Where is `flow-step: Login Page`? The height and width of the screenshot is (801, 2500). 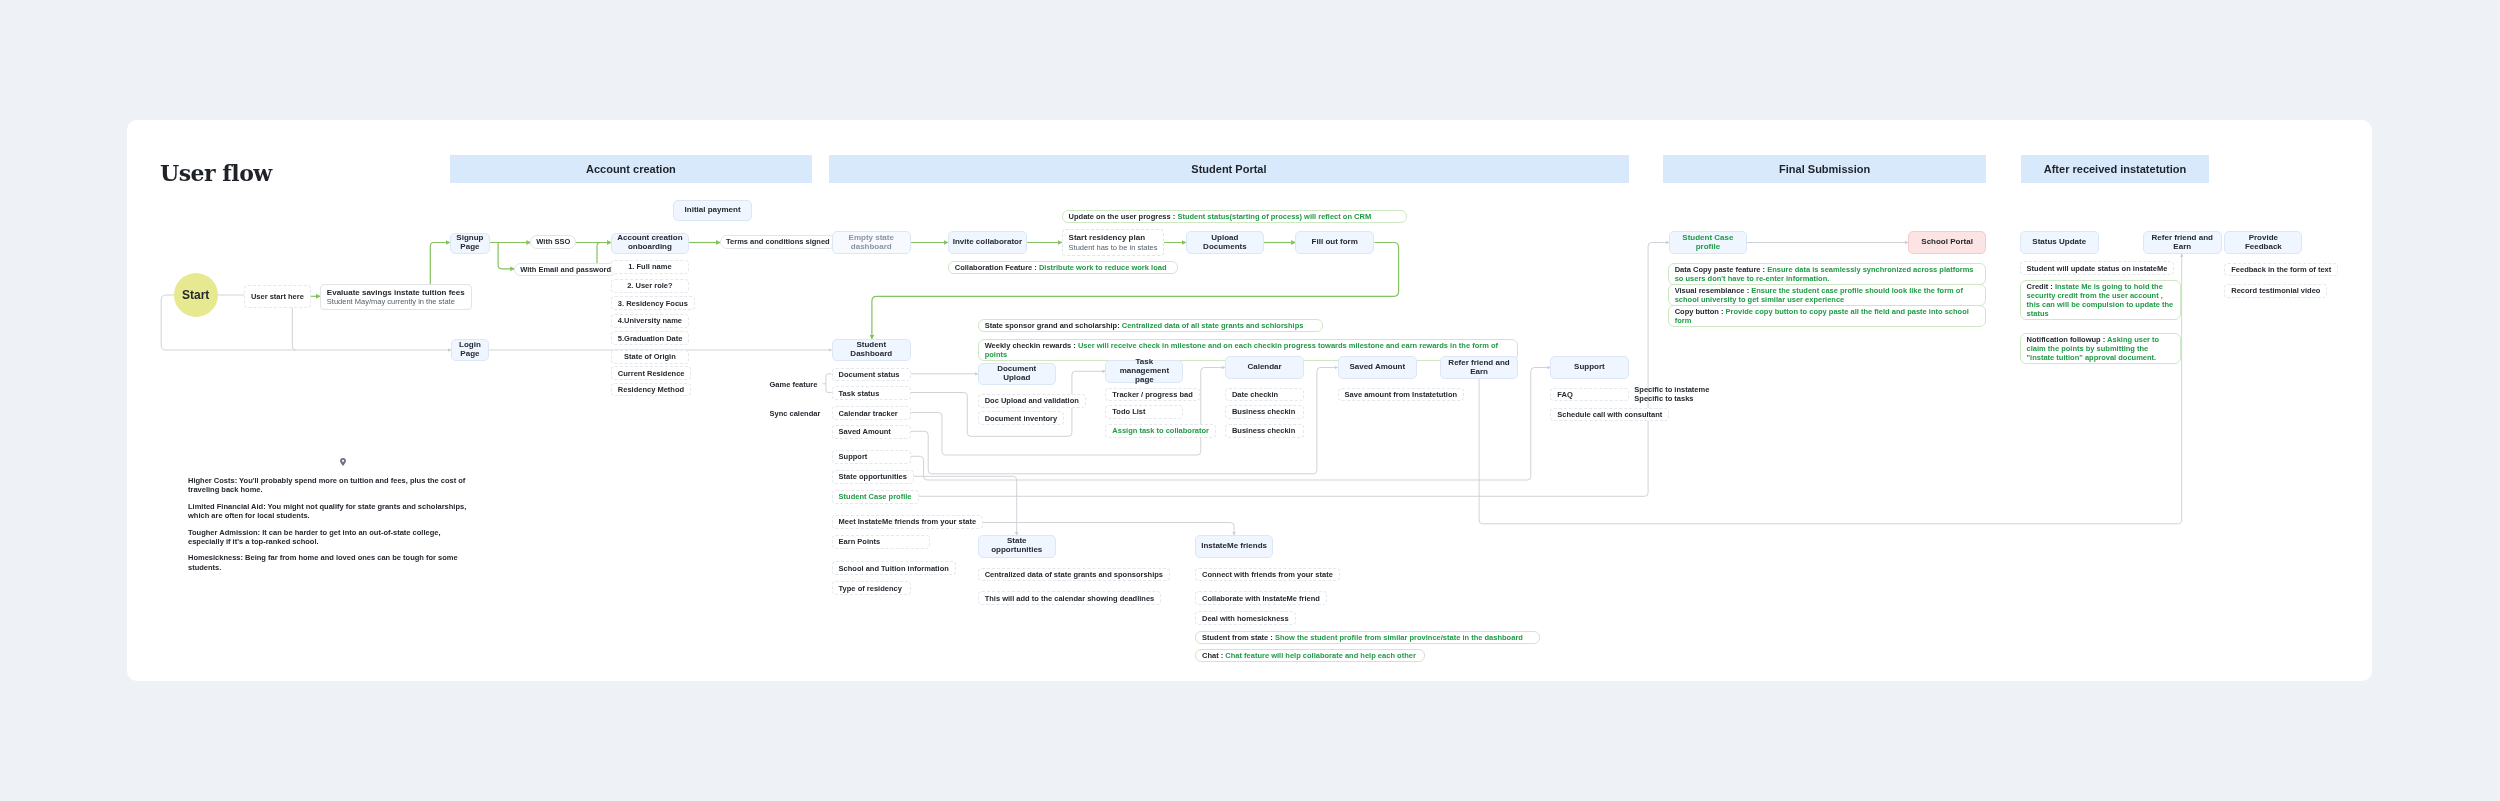 flow-step: Login Page is located at coordinates (469, 350).